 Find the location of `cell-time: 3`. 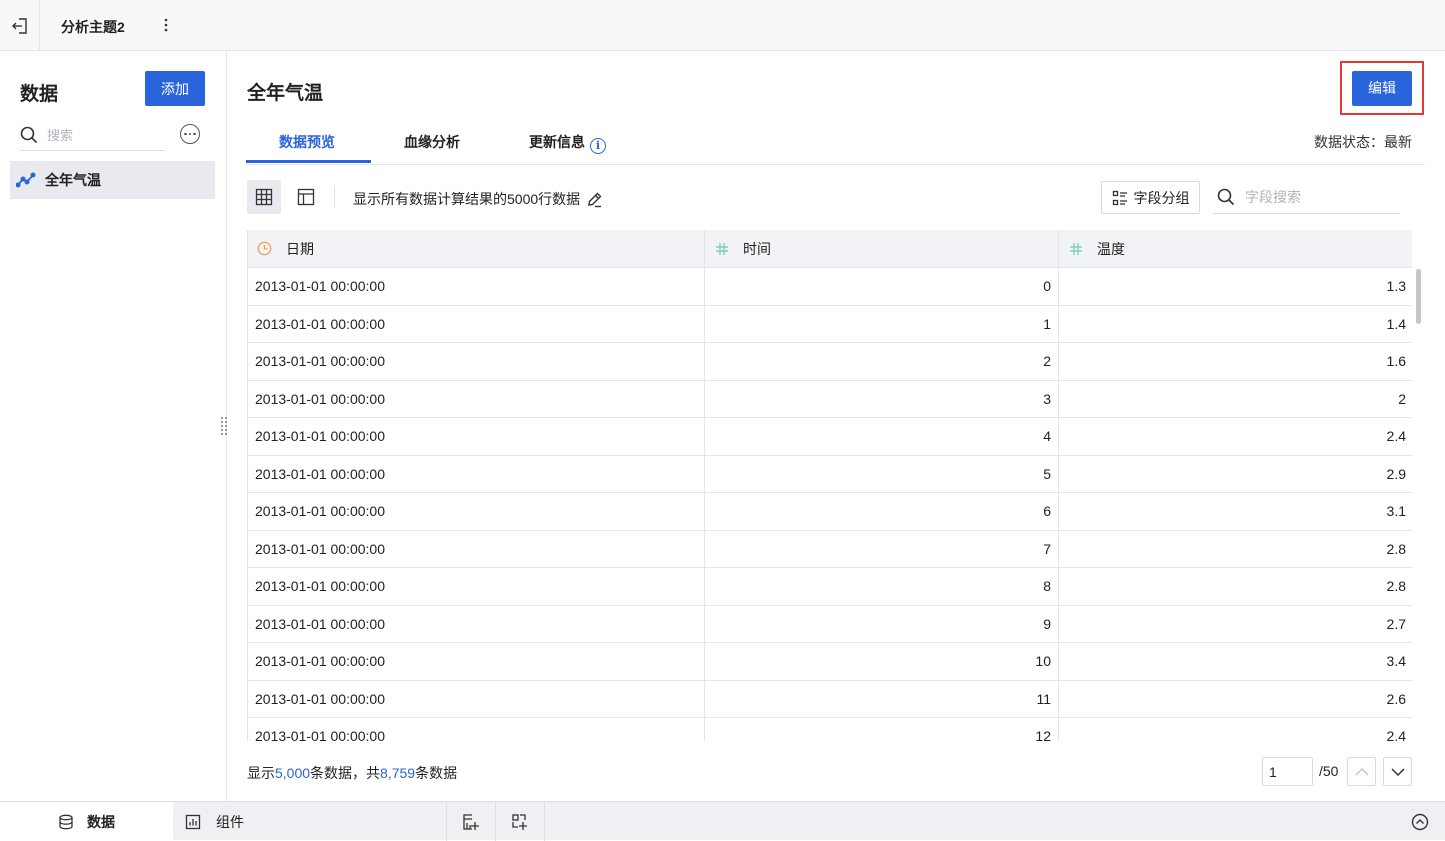

cell-time: 3 is located at coordinates (882, 398).